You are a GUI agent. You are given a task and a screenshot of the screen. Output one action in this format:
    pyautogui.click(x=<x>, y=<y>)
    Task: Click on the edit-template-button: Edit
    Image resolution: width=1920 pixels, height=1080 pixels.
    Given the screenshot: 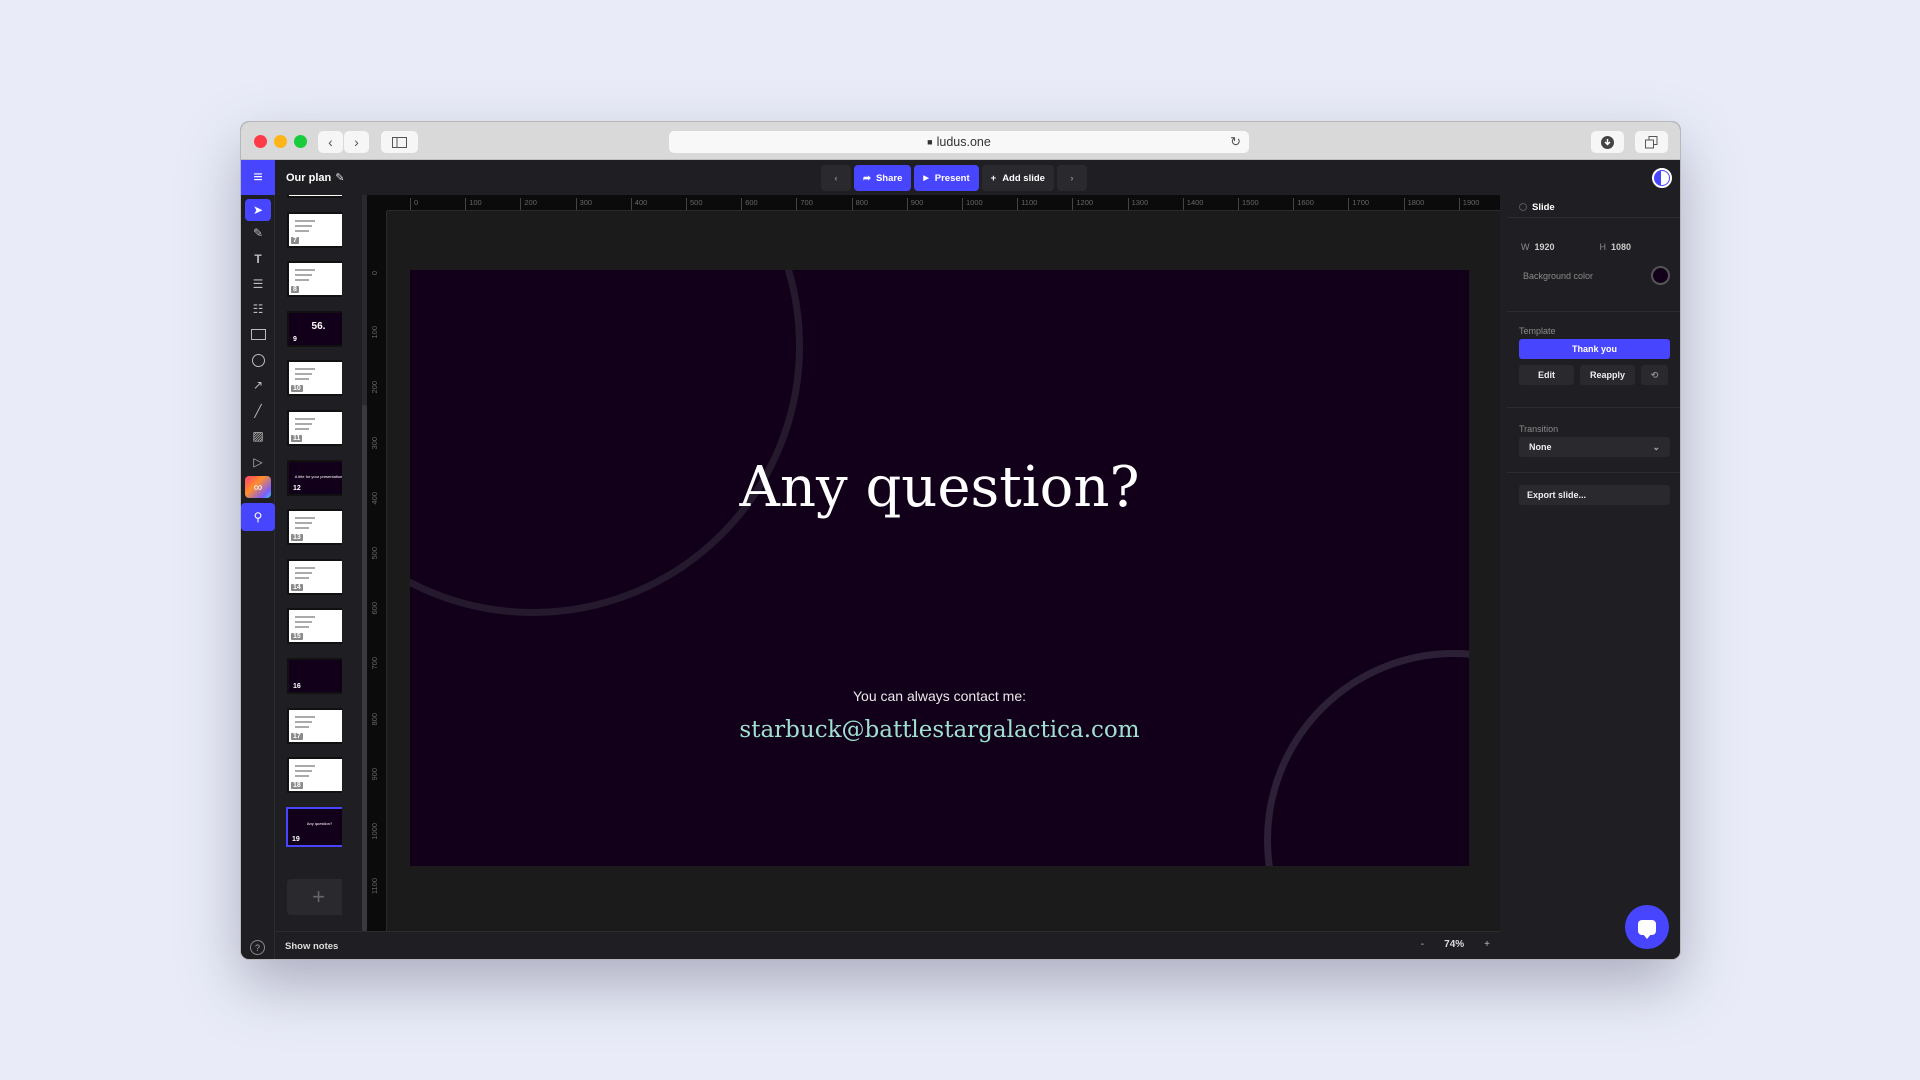 What is the action you would take?
    pyautogui.click(x=1546, y=375)
    